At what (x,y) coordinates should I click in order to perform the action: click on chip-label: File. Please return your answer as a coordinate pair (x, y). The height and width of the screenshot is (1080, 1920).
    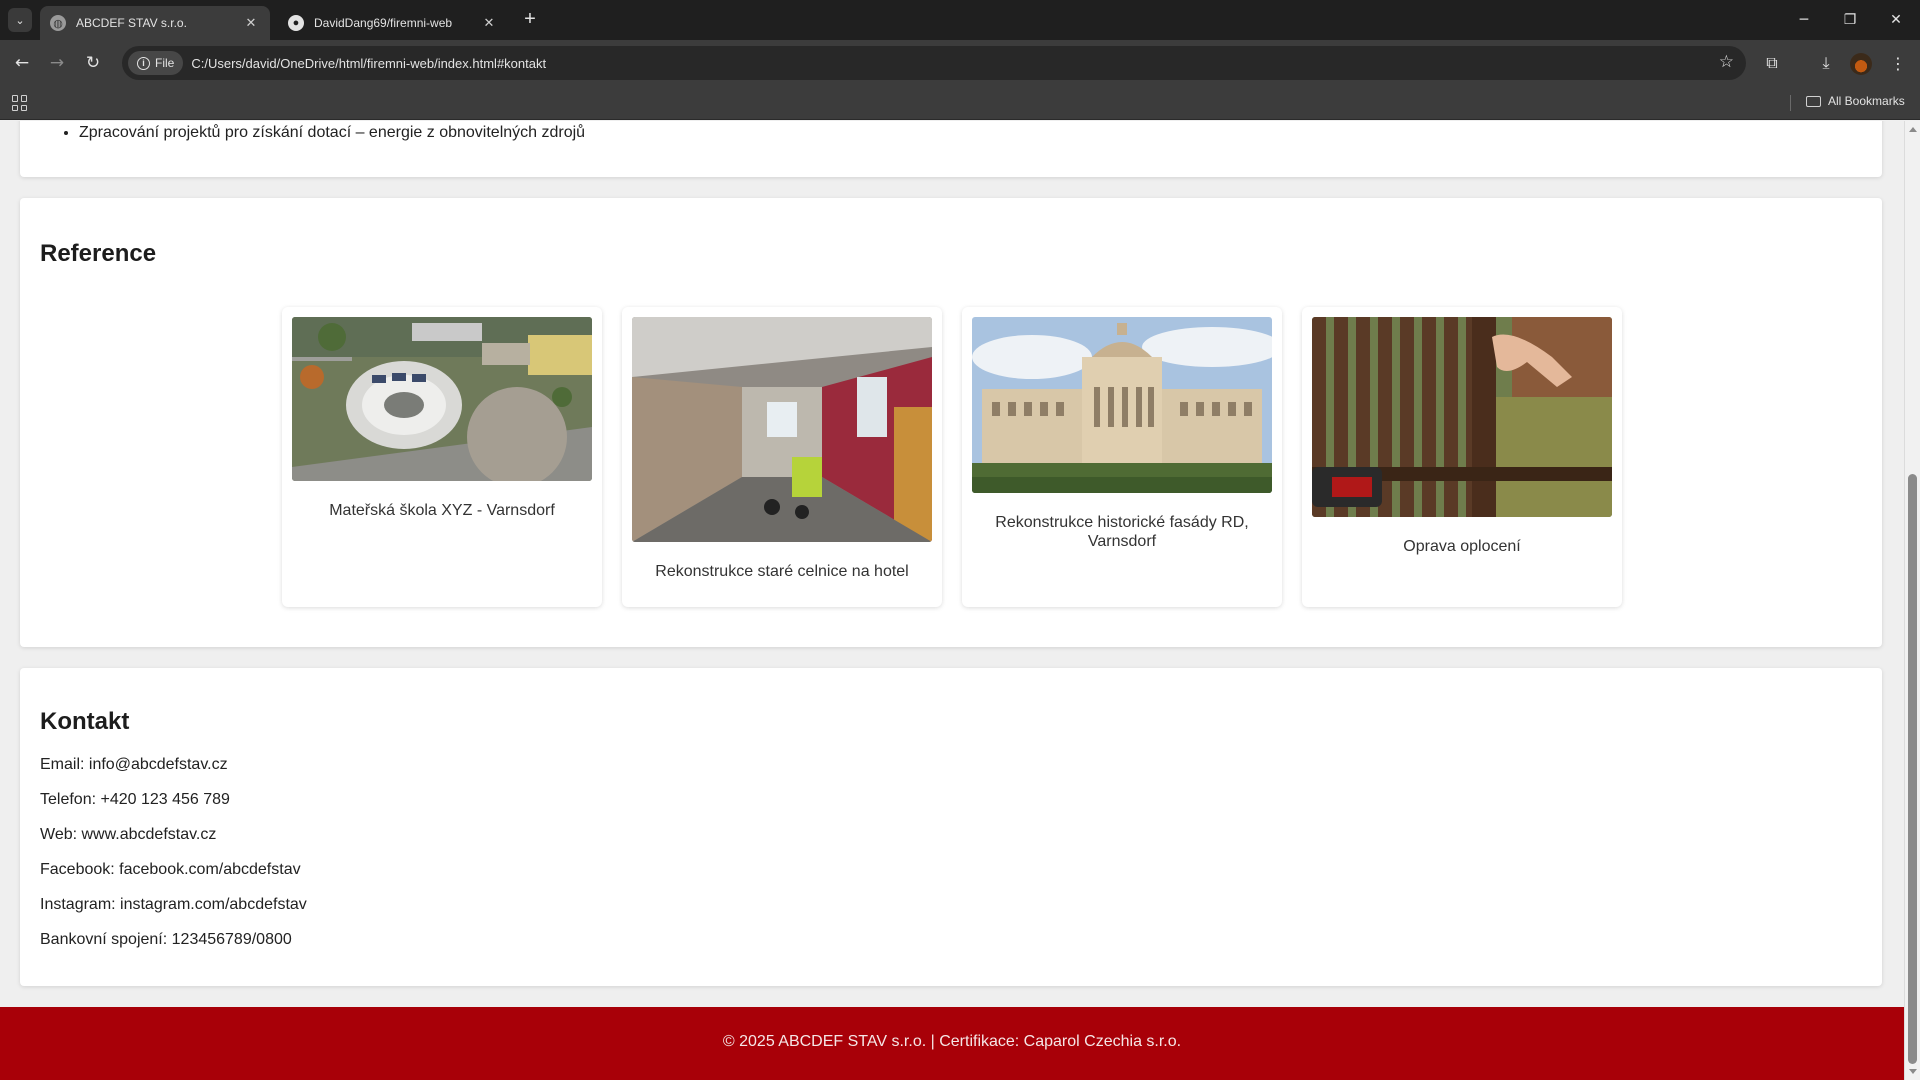
    Looking at the image, I should click on (165, 63).